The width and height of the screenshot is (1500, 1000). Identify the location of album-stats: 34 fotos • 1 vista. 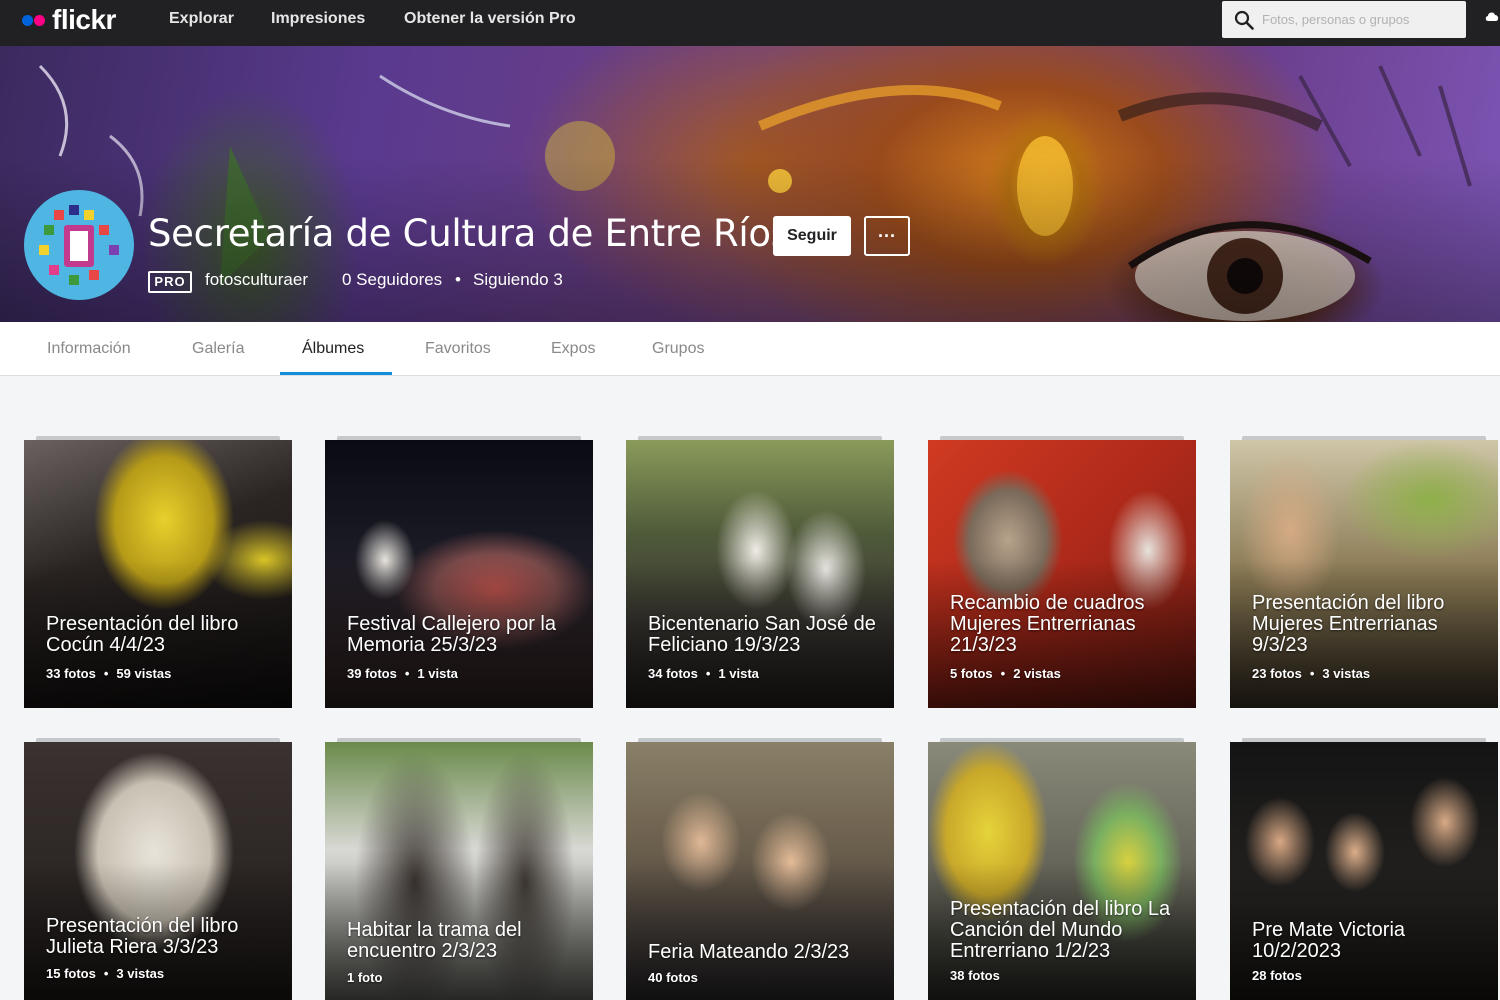
(703, 673).